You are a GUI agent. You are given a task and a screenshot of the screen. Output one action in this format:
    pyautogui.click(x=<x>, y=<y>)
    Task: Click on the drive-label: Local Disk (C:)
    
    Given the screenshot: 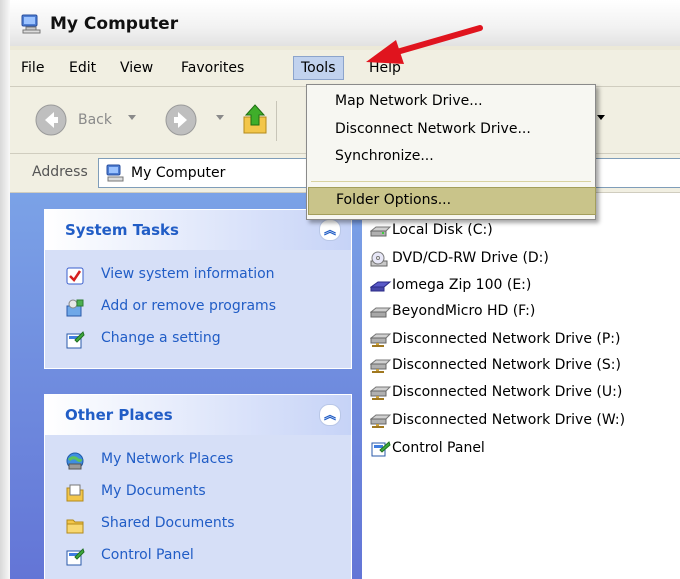 What is the action you would take?
    pyautogui.click(x=442, y=230)
    